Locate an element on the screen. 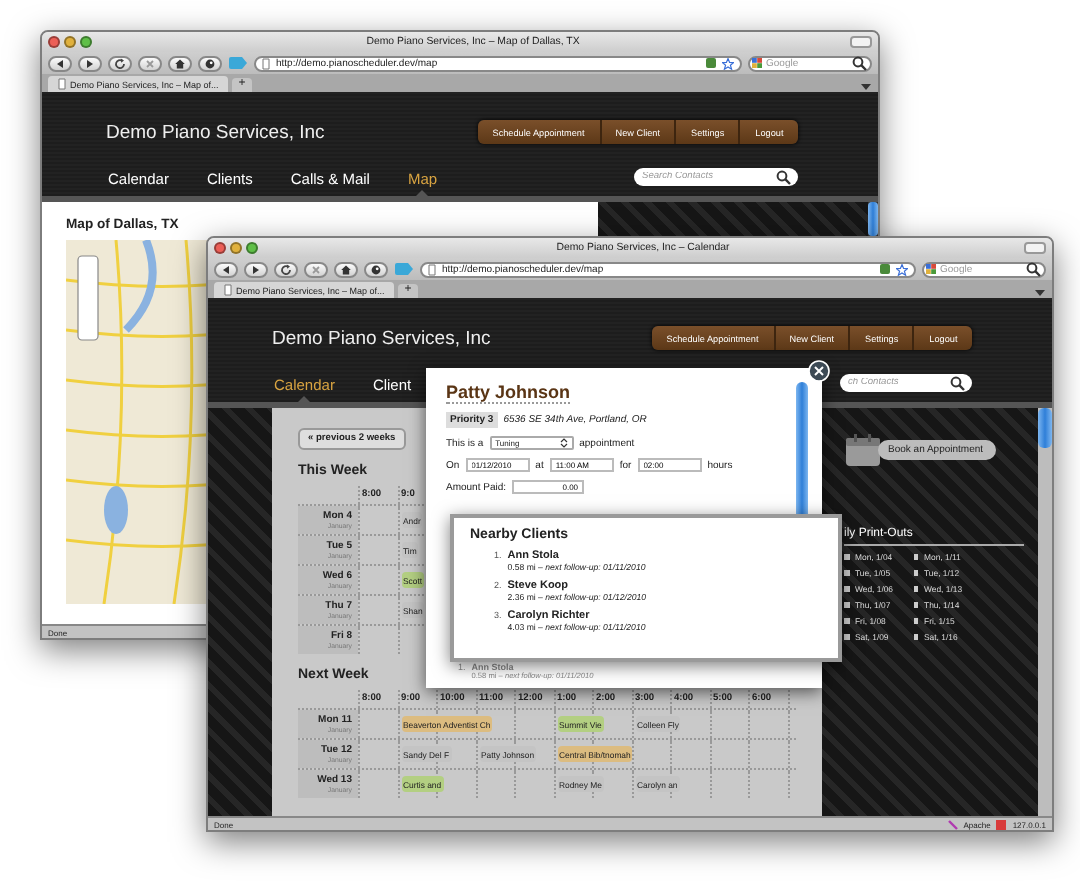 The width and height of the screenshot is (1080, 884). client-name: Patty Johnson is located at coordinates (508, 393).